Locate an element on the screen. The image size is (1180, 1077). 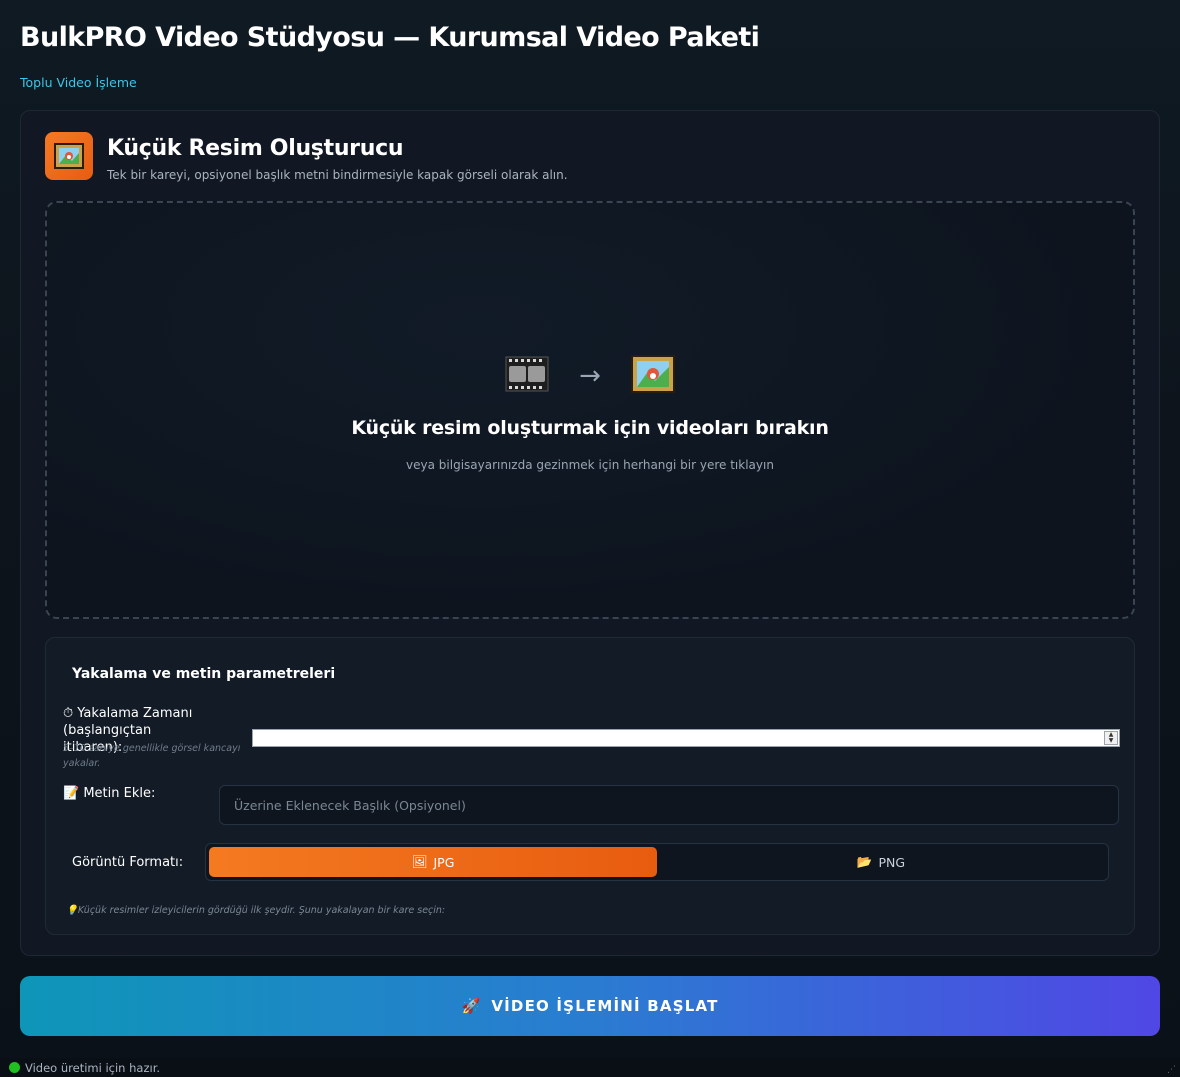
capture-time-stepper: ▲ ▼ is located at coordinates (1111, 738).